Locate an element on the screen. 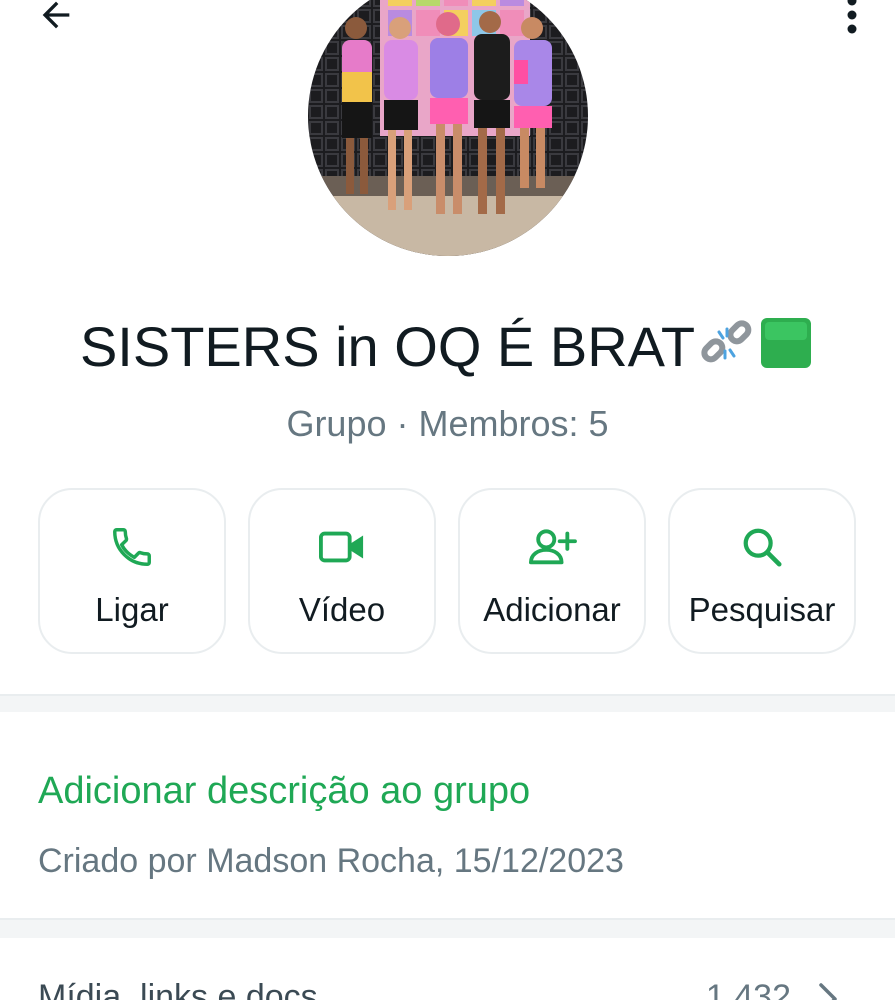  more-vert-icon is located at coordinates (852, 17).